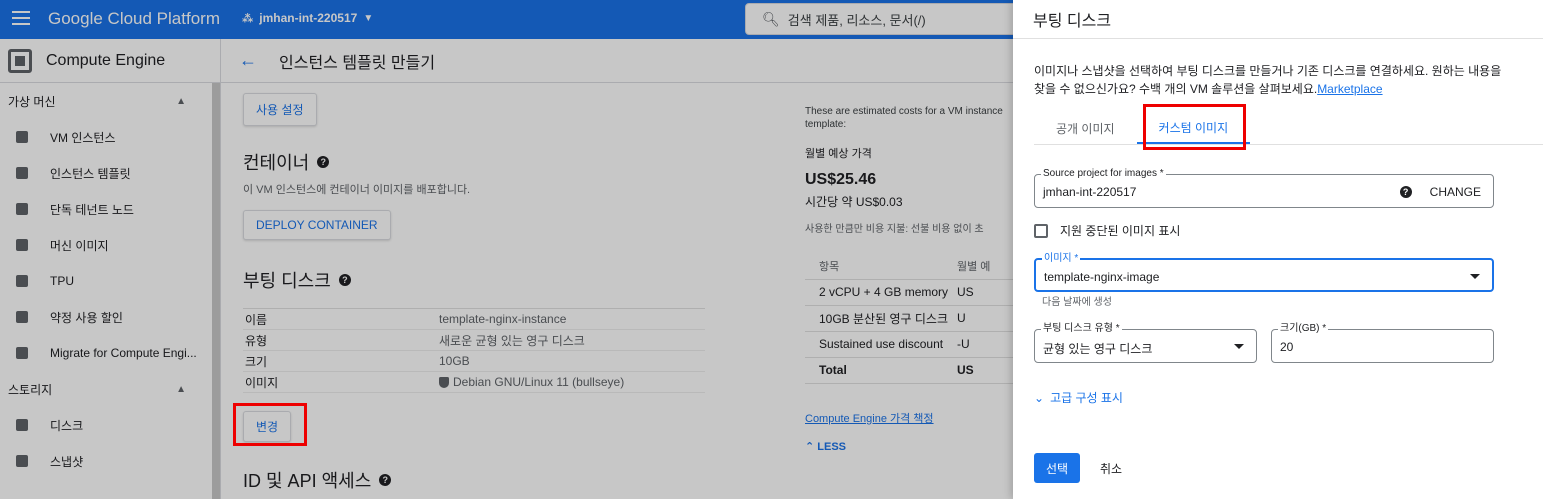 This screenshot has height=499, width=1543. Describe the element at coordinates (1102, 277) in the screenshot. I see `field-value: template-nginx-image` at that location.